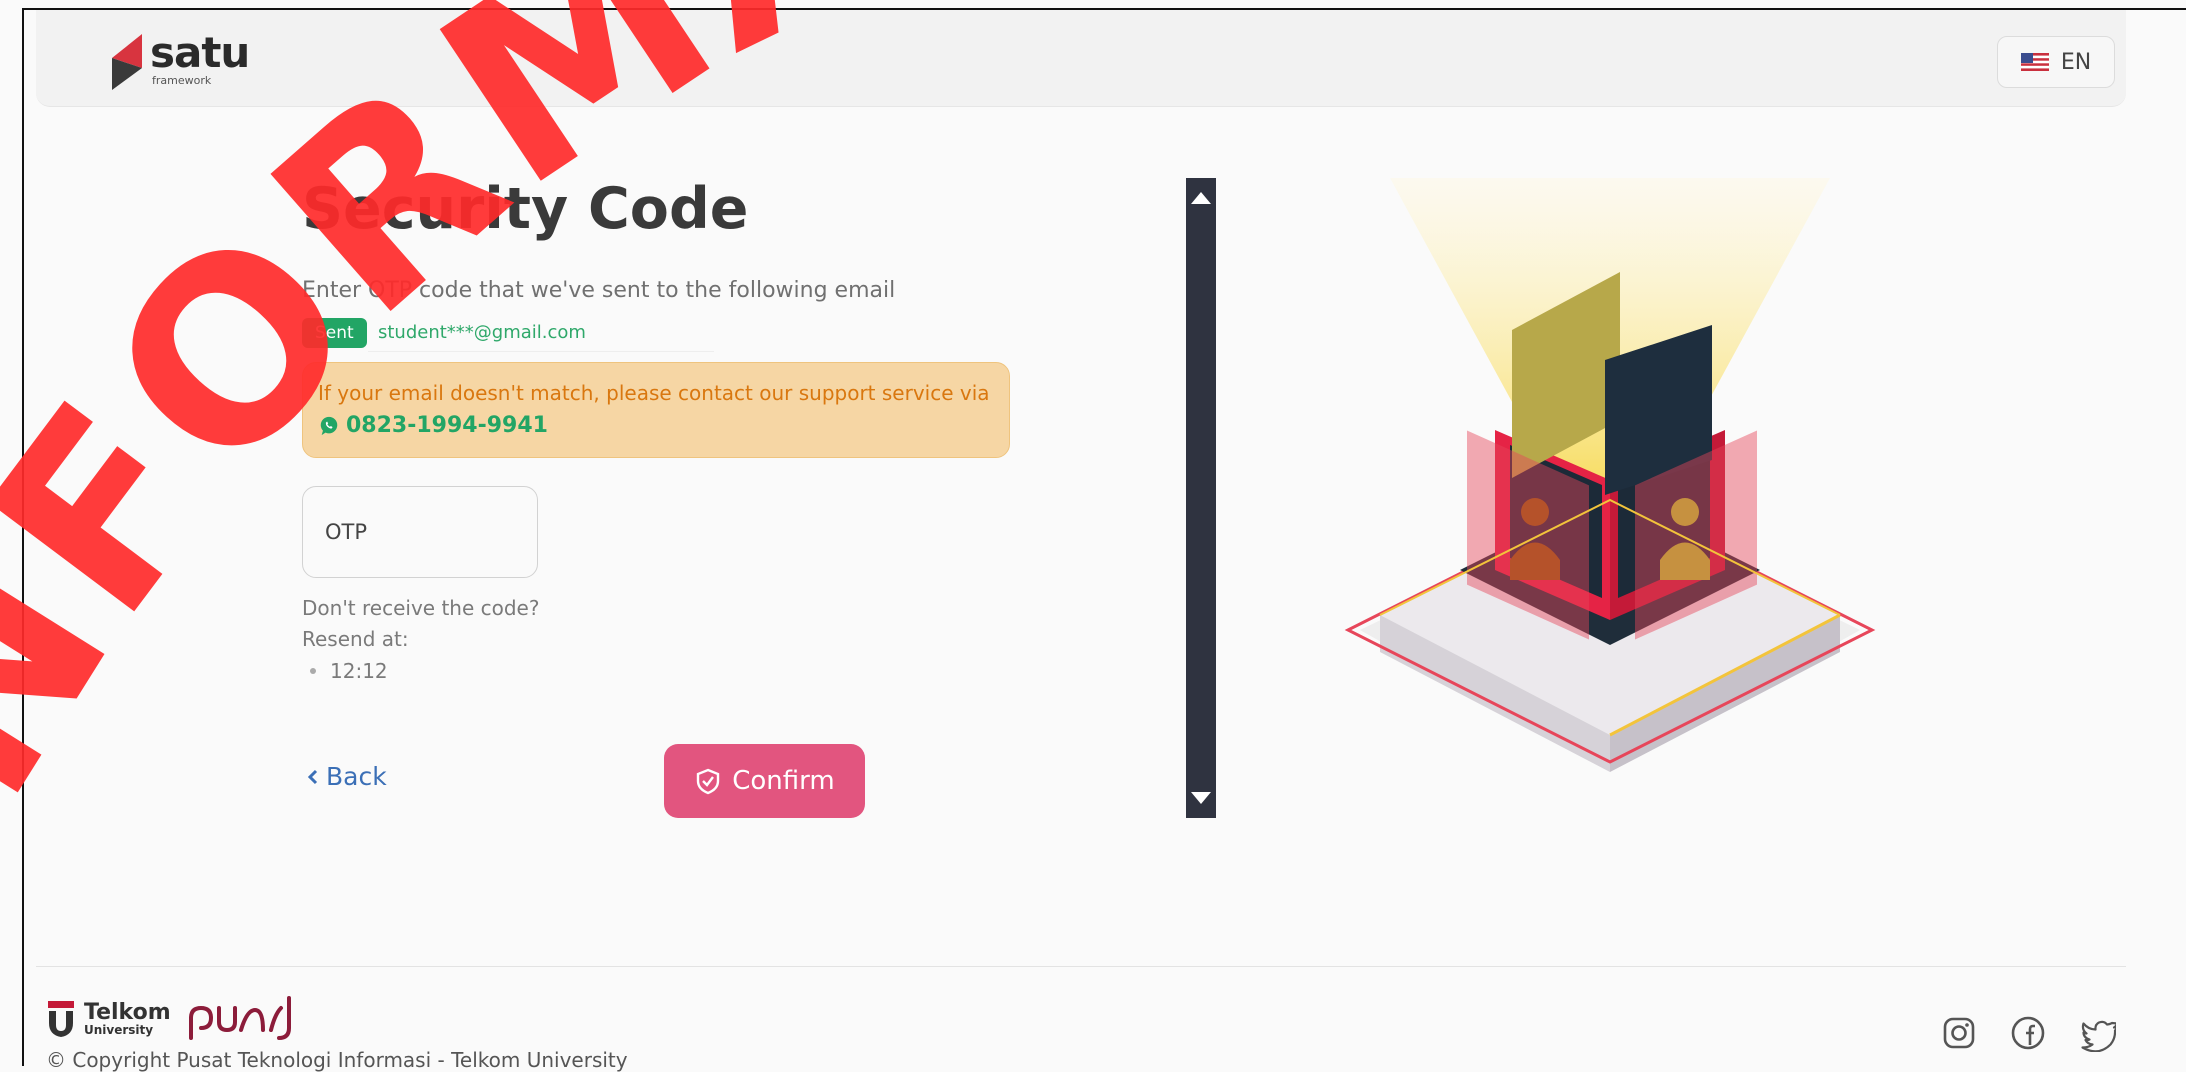  Describe the element at coordinates (1959, 1033) in the screenshot. I see `instagram-icon` at that location.